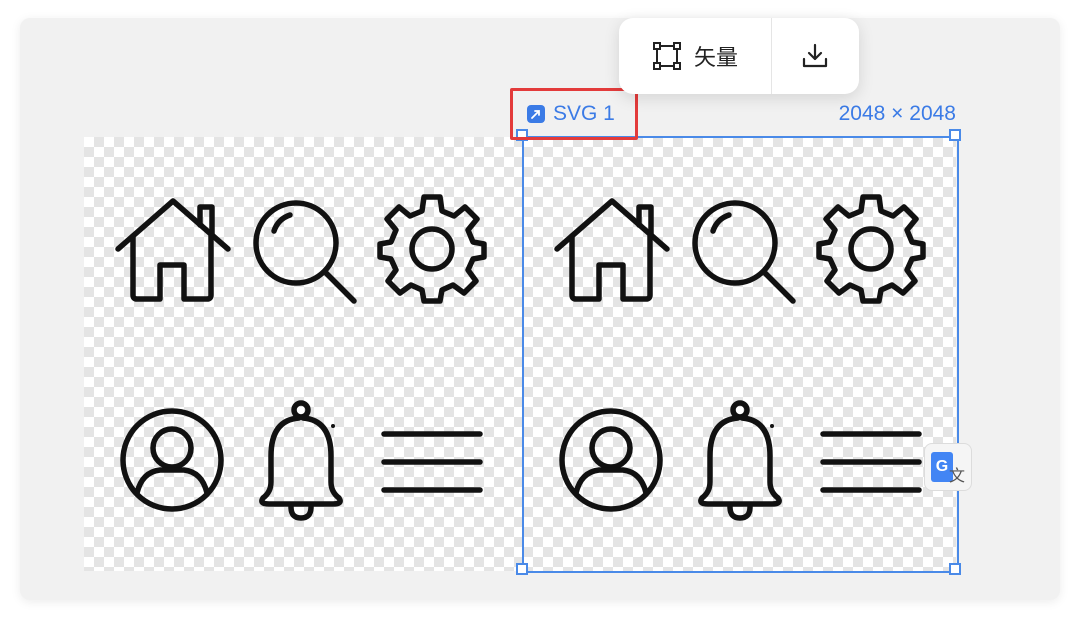 The height and width of the screenshot is (620, 1080). I want to click on svg-layer-icon, so click(536, 114).